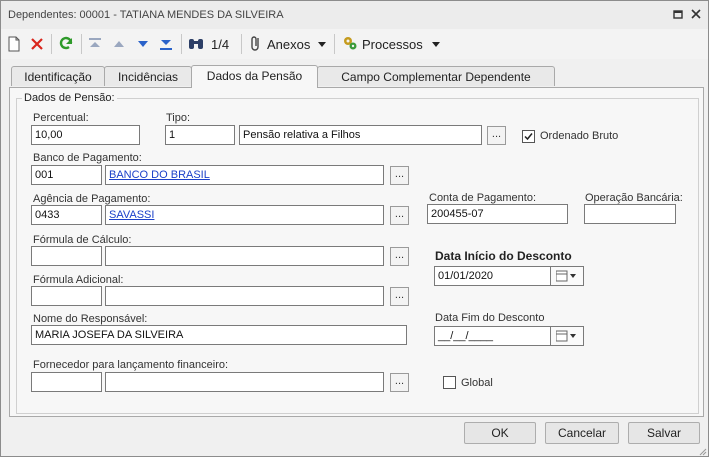 This screenshot has width=709, height=459. Describe the element at coordinates (449, 382) in the screenshot. I see `global-checkbox` at that location.